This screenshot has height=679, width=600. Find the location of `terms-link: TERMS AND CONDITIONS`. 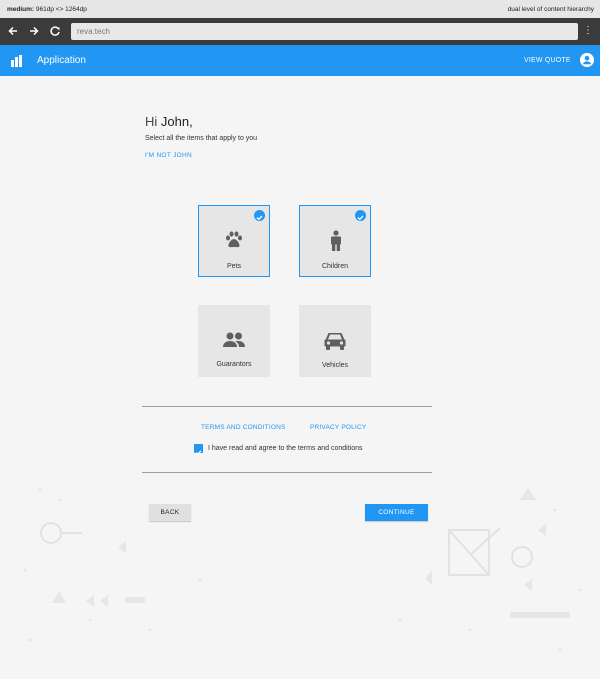

terms-link: TERMS AND CONDITIONS is located at coordinates (243, 427).